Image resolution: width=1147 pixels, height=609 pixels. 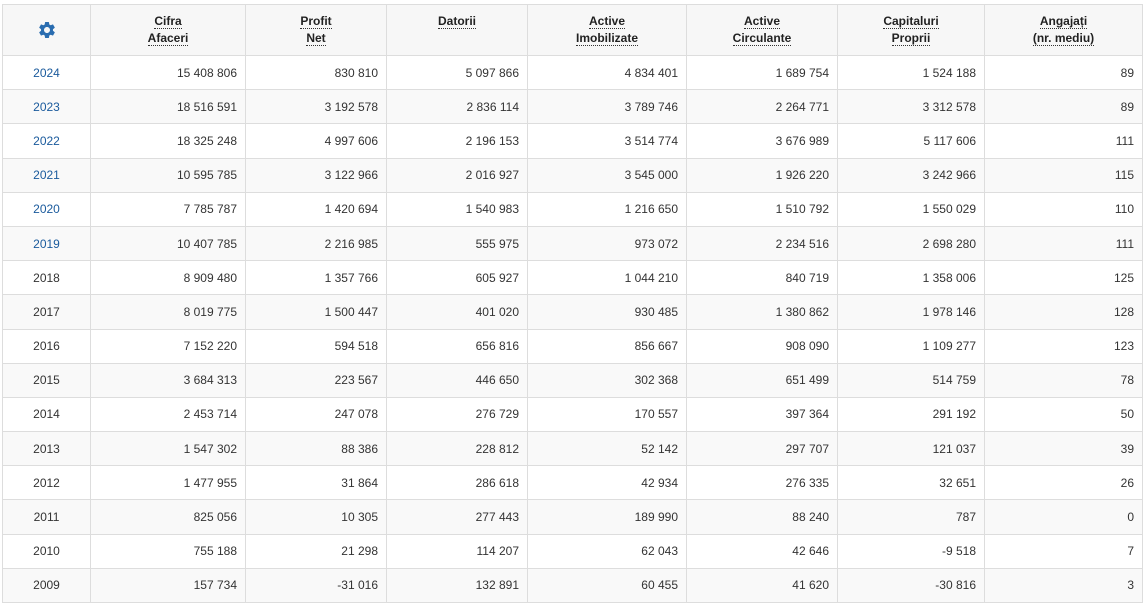 I want to click on capitaluri-proprii-cell: 1 109 277, so click(x=911, y=346).